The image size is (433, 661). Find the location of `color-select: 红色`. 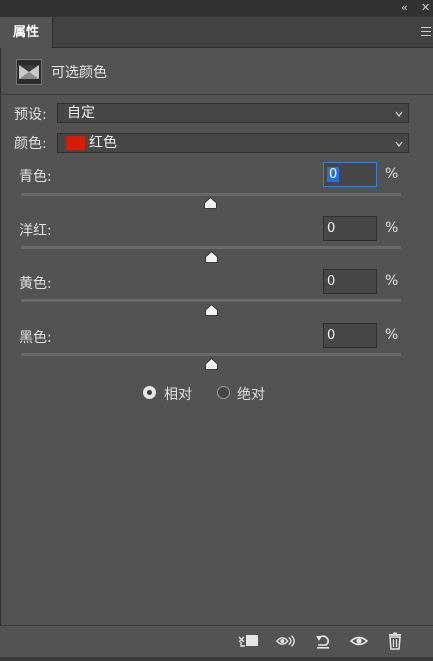

color-select: 红色 is located at coordinates (233, 143).